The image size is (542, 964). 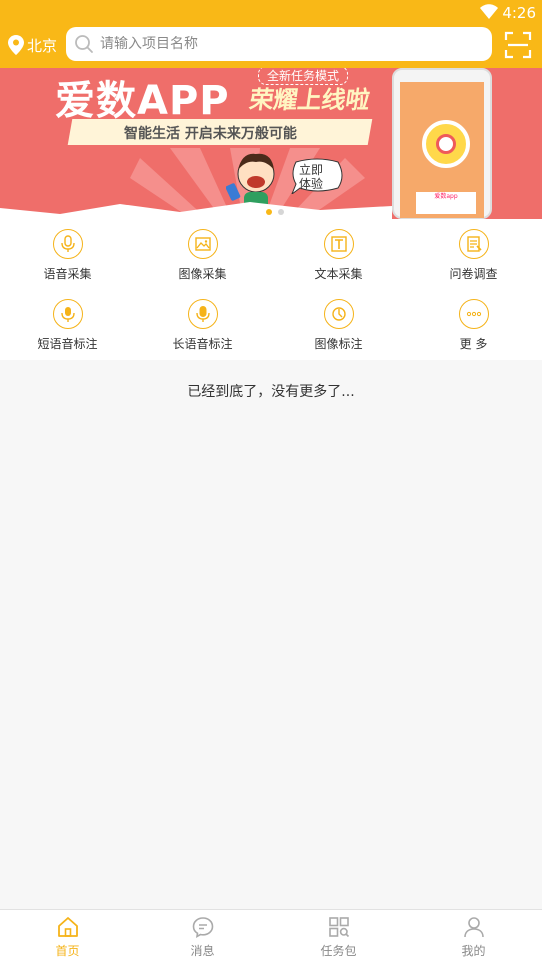 I want to click on location-pin-icon, so click(x=16, y=45).